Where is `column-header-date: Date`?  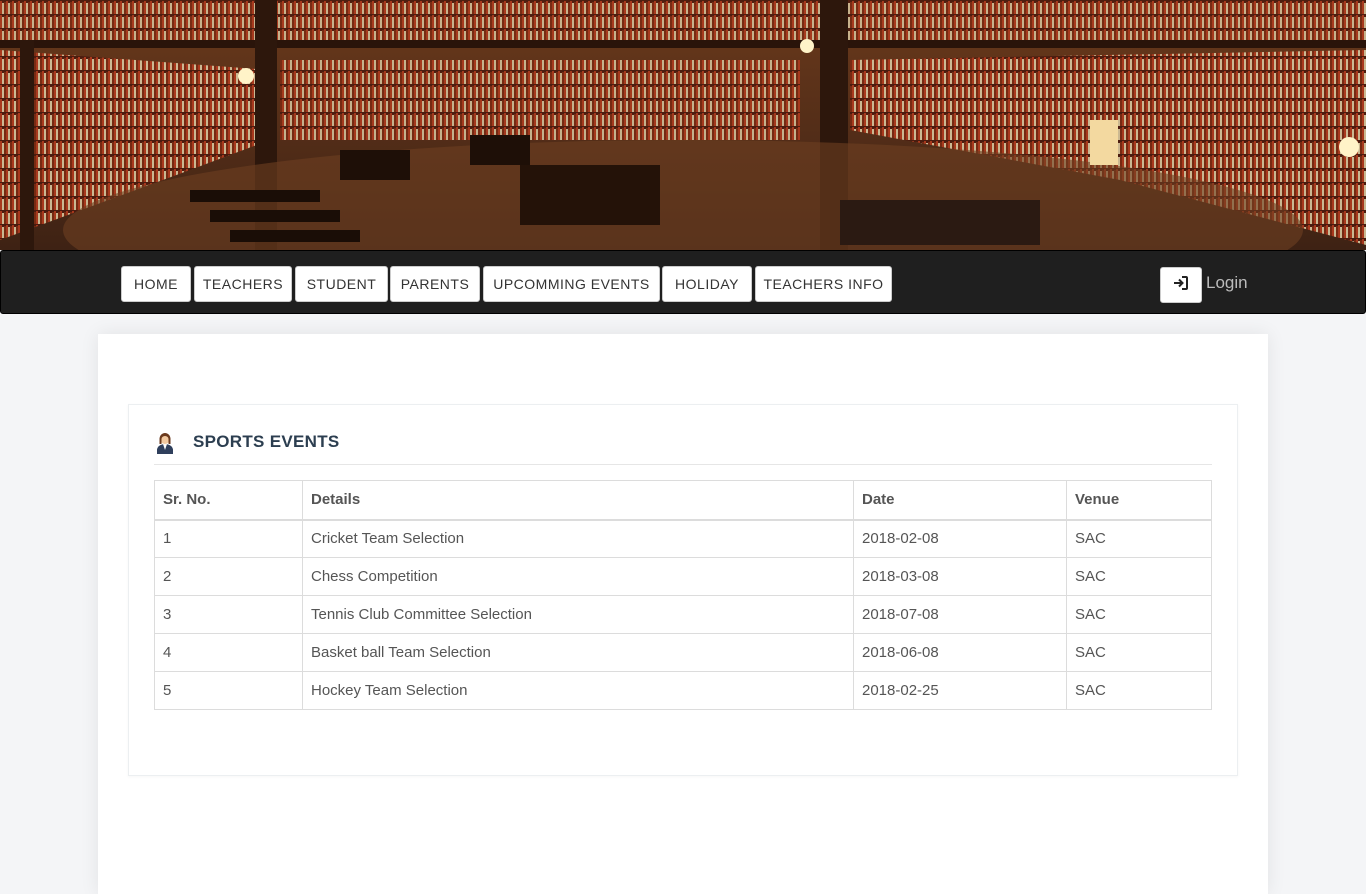 column-header-date: Date is located at coordinates (960, 500).